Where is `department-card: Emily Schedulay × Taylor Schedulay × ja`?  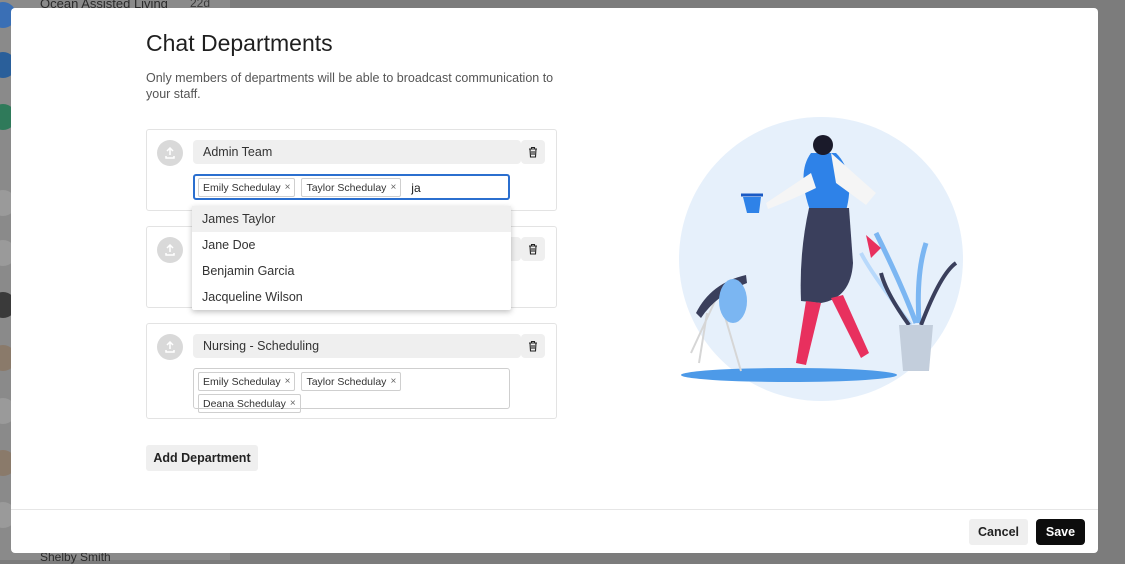 department-card: Emily Schedulay × Taylor Schedulay × ja is located at coordinates (351, 170).